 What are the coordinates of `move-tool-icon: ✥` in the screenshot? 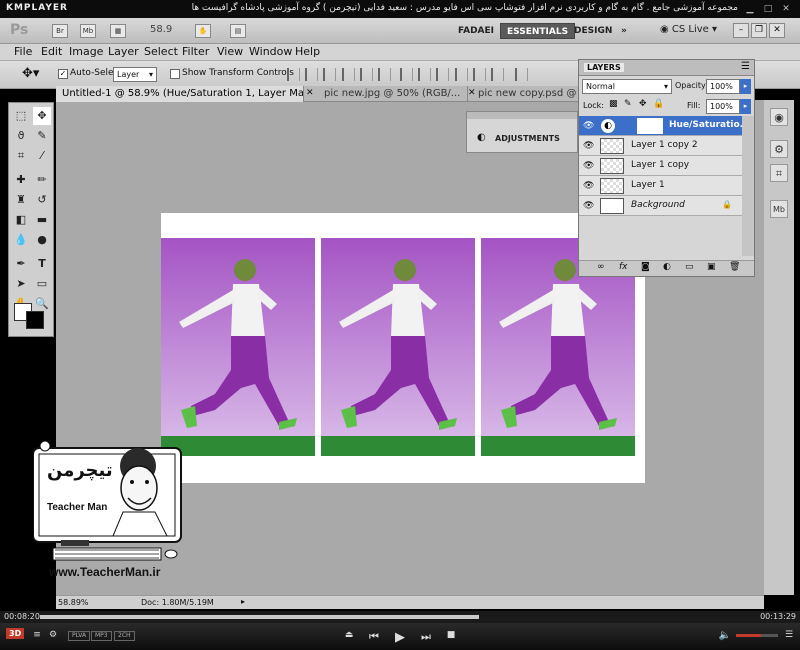 It's located at (42, 116).